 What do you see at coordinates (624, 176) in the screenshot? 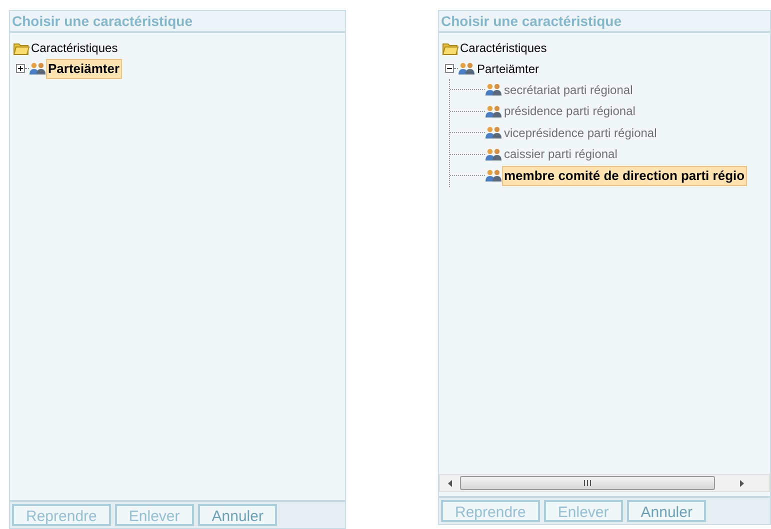
I see `tree-item-label: membre comité de direction parti régio` at bounding box center [624, 176].